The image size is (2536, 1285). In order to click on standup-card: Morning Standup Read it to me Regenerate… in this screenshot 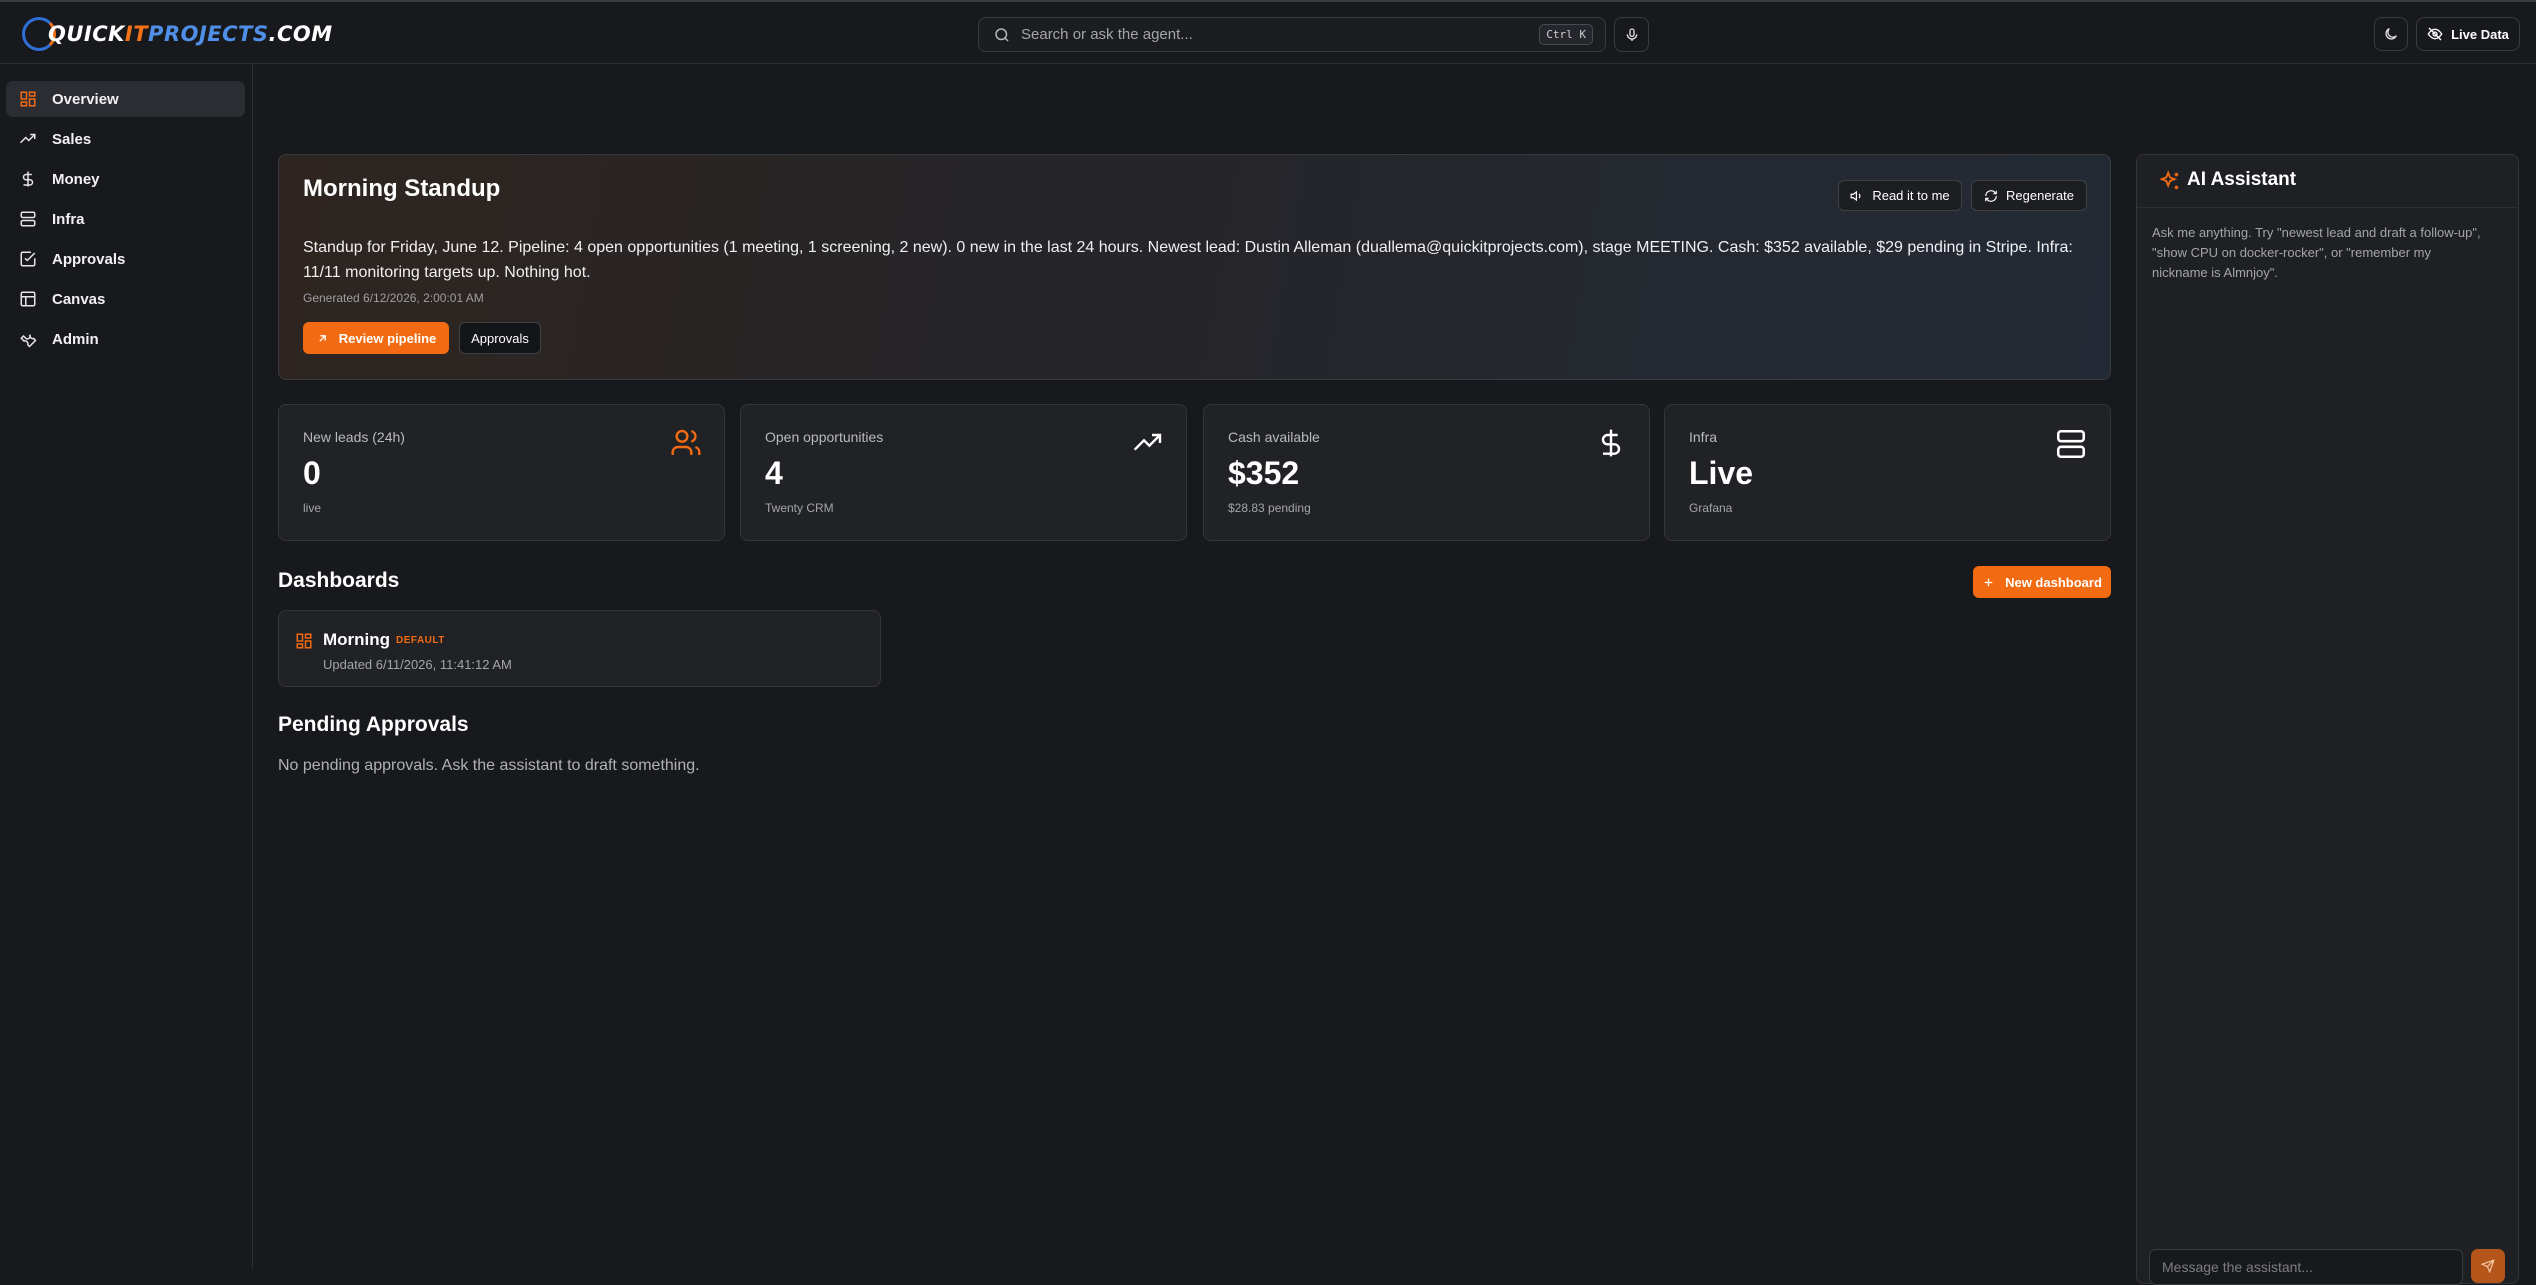, I will do `click(1194, 267)`.